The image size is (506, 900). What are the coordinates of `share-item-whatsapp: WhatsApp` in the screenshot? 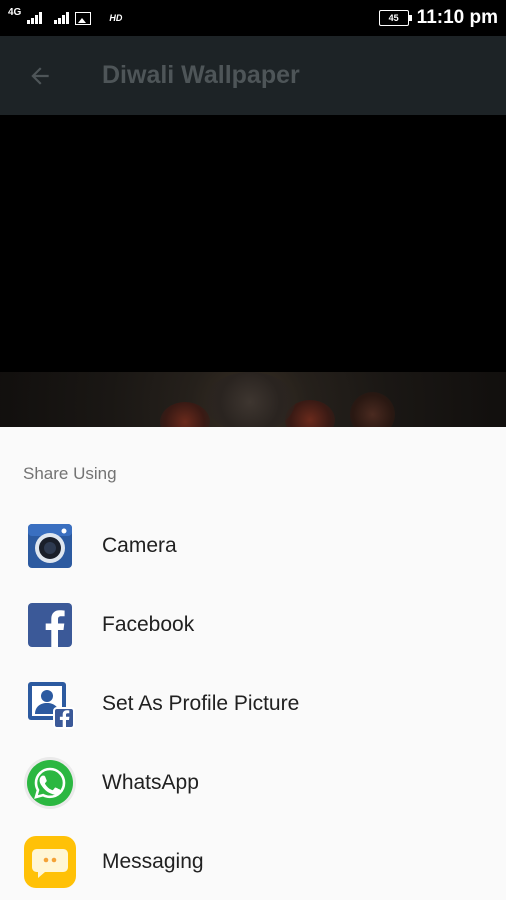 It's located at (253, 783).